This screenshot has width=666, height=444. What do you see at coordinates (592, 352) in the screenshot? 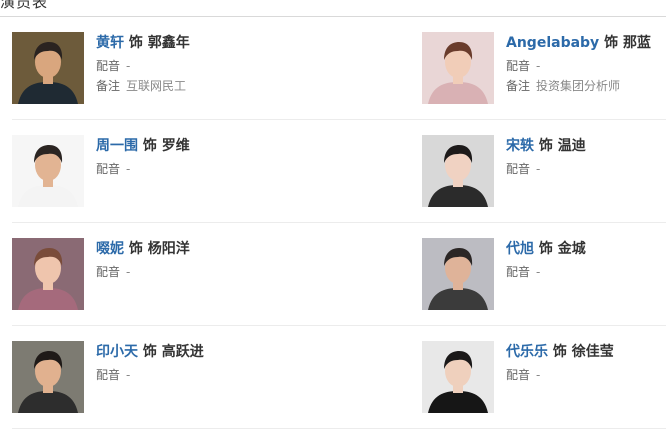
I see `role-name: 徐佳莹` at bounding box center [592, 352].